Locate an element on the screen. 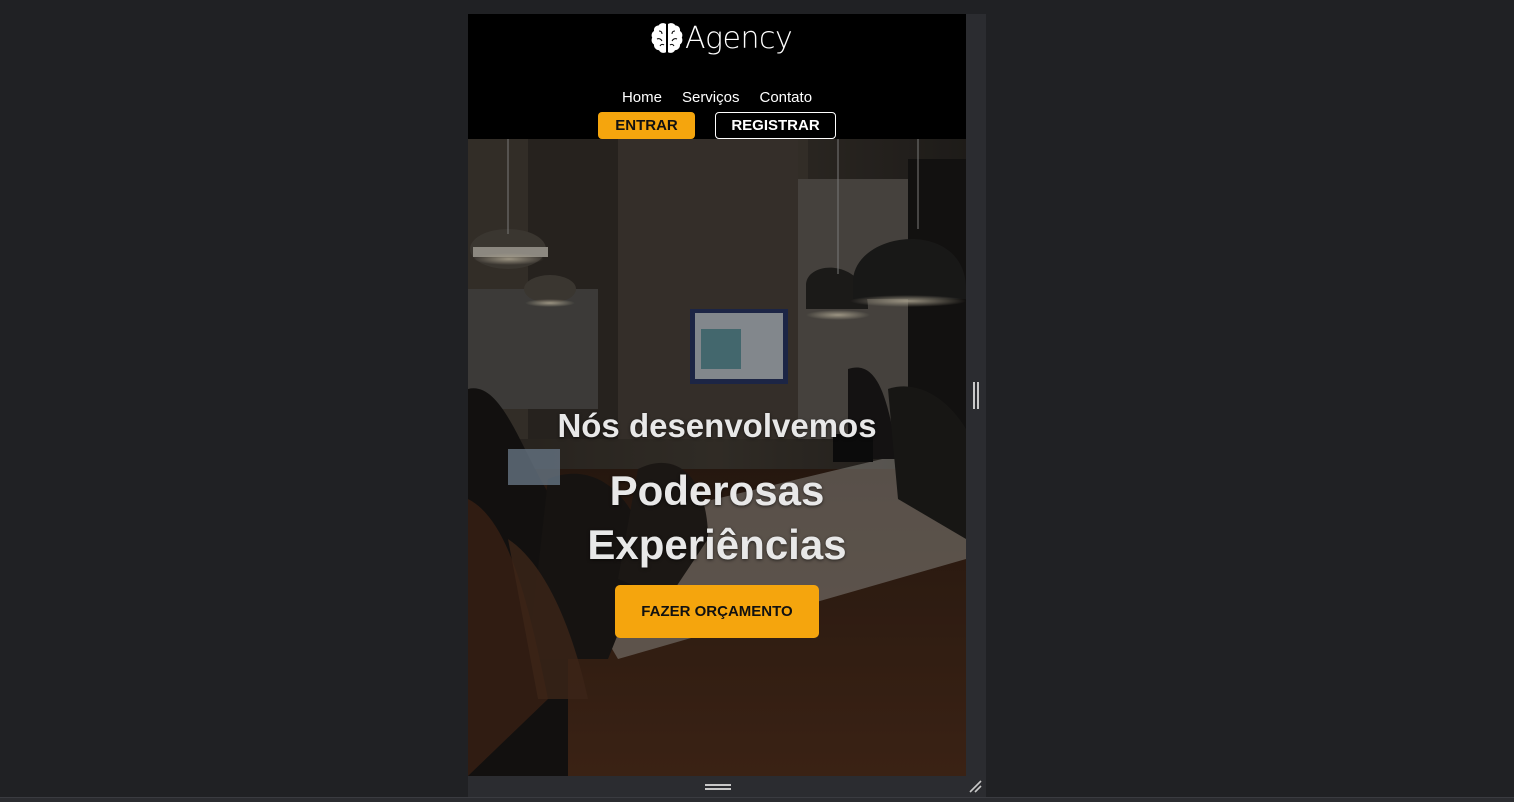 The height and width of the screenshot is (802, 1514). site-logo: Agency is located at coordinates (721, 38).